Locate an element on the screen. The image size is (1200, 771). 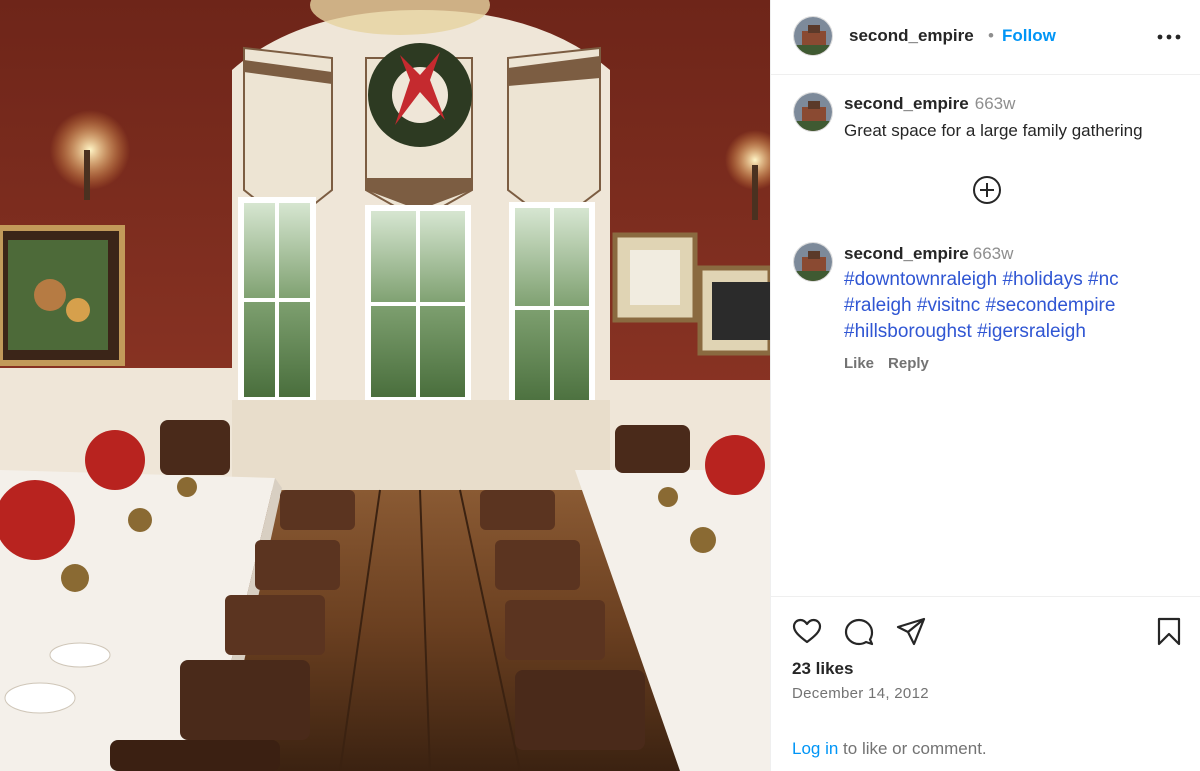
caption-meta: second_empire 663w is located at coordinates (929, 104).